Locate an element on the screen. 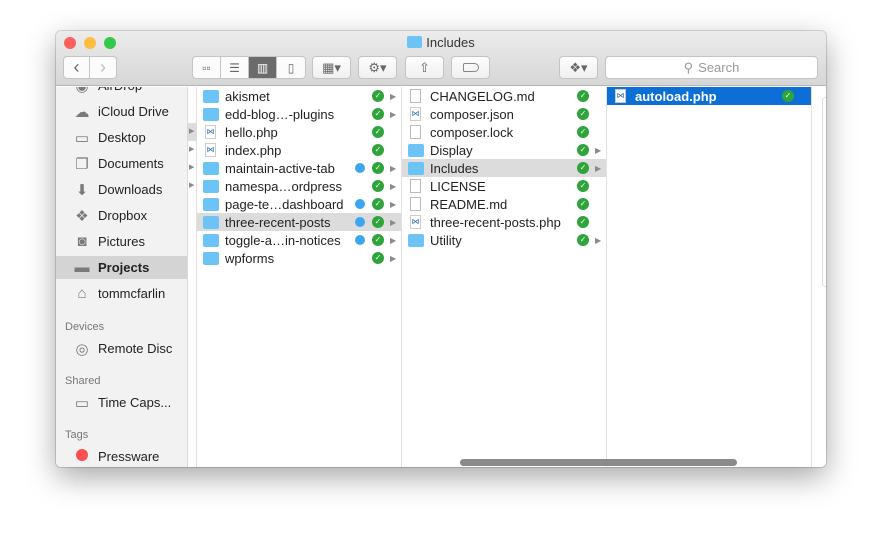 The width and height of the screenshot is (882, 548). item-name: akismet is located at coordinates (247, 96).